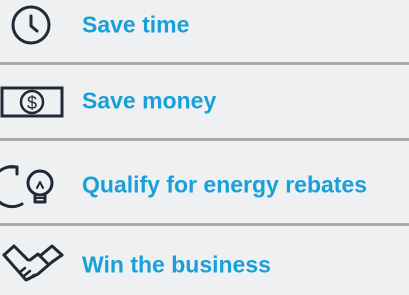  Describe the element at coordinates (33, 25) in the screenshot. I see `clock-icon` at that location.